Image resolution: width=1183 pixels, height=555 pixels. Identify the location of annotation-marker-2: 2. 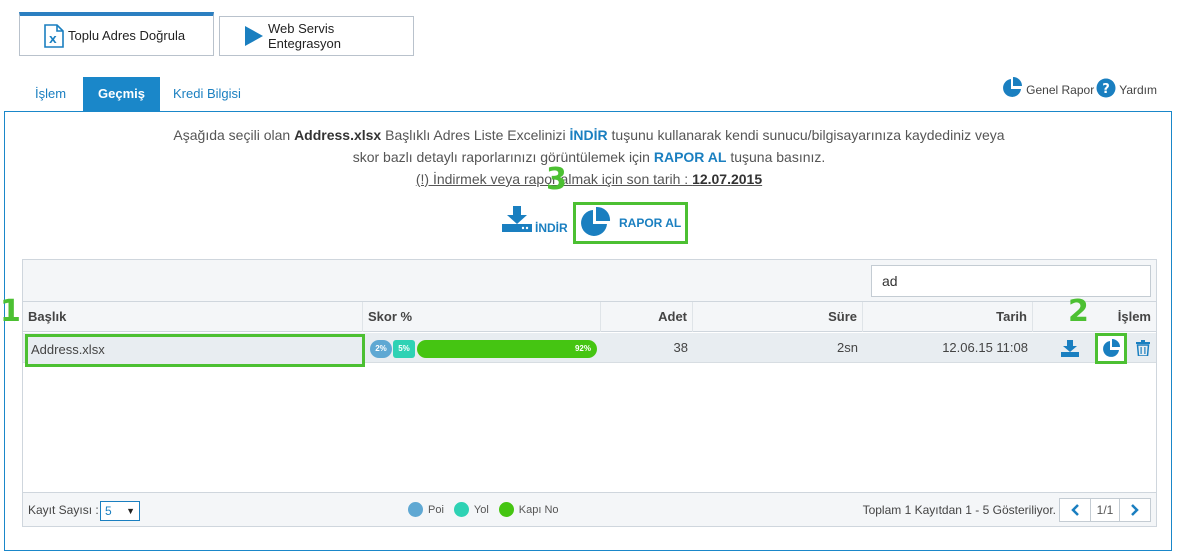
(1078, 311).